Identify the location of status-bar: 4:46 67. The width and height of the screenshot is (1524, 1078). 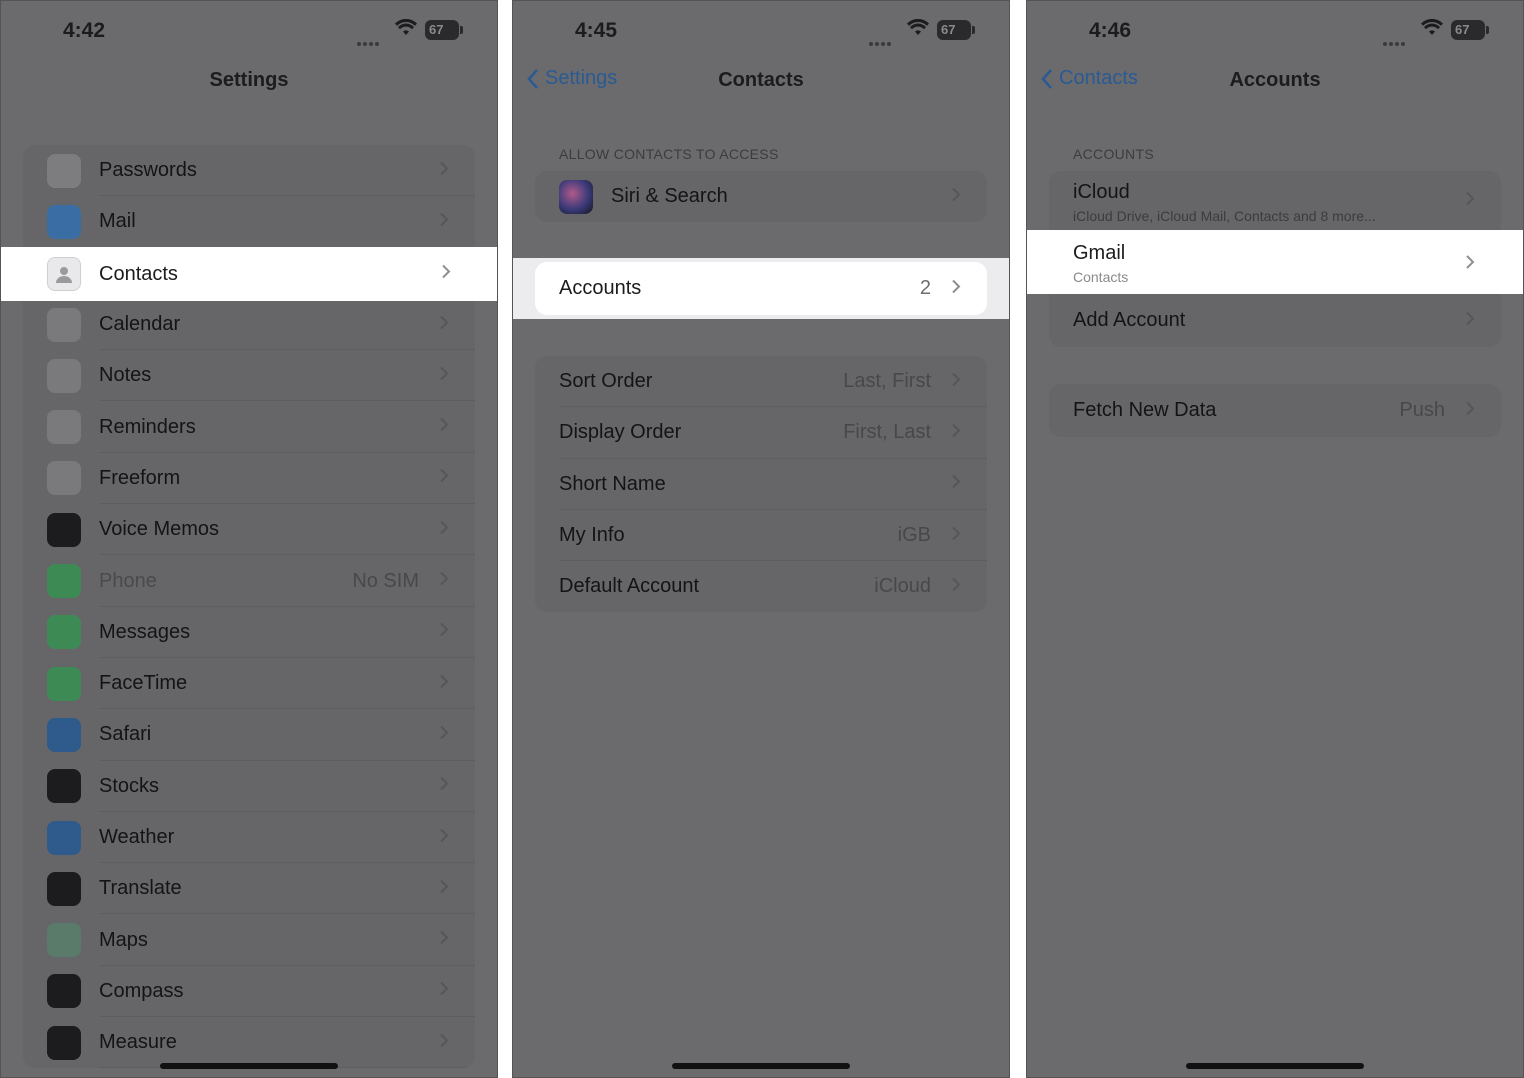
(1275, 31).